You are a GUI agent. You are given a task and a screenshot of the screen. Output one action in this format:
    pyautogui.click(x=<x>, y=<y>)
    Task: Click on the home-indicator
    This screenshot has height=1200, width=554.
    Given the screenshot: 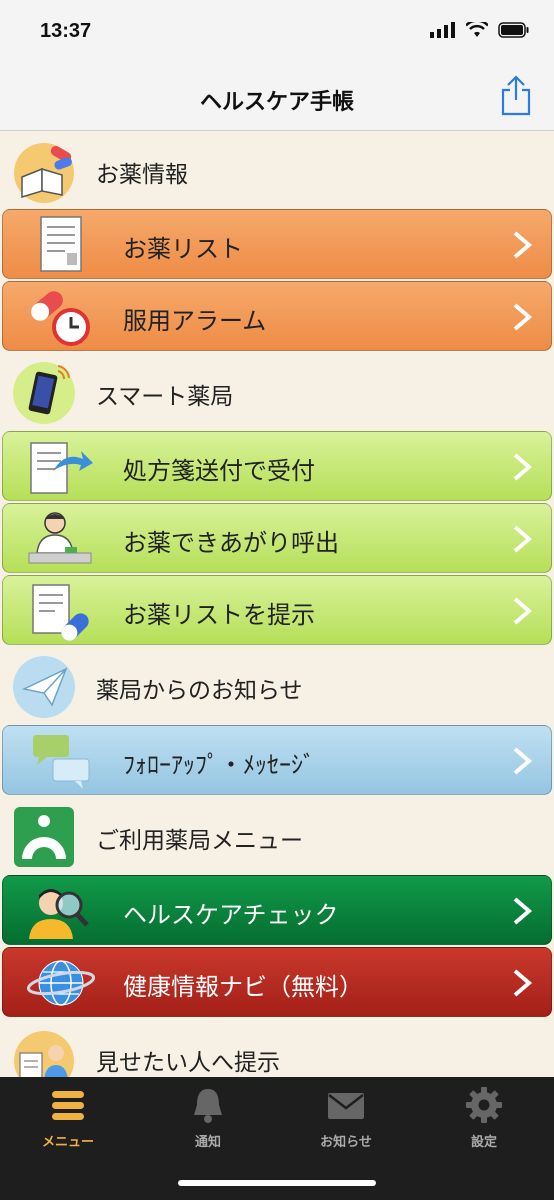 What is the action you would take?
    pyautogui.click(x=277, y=1183)
    